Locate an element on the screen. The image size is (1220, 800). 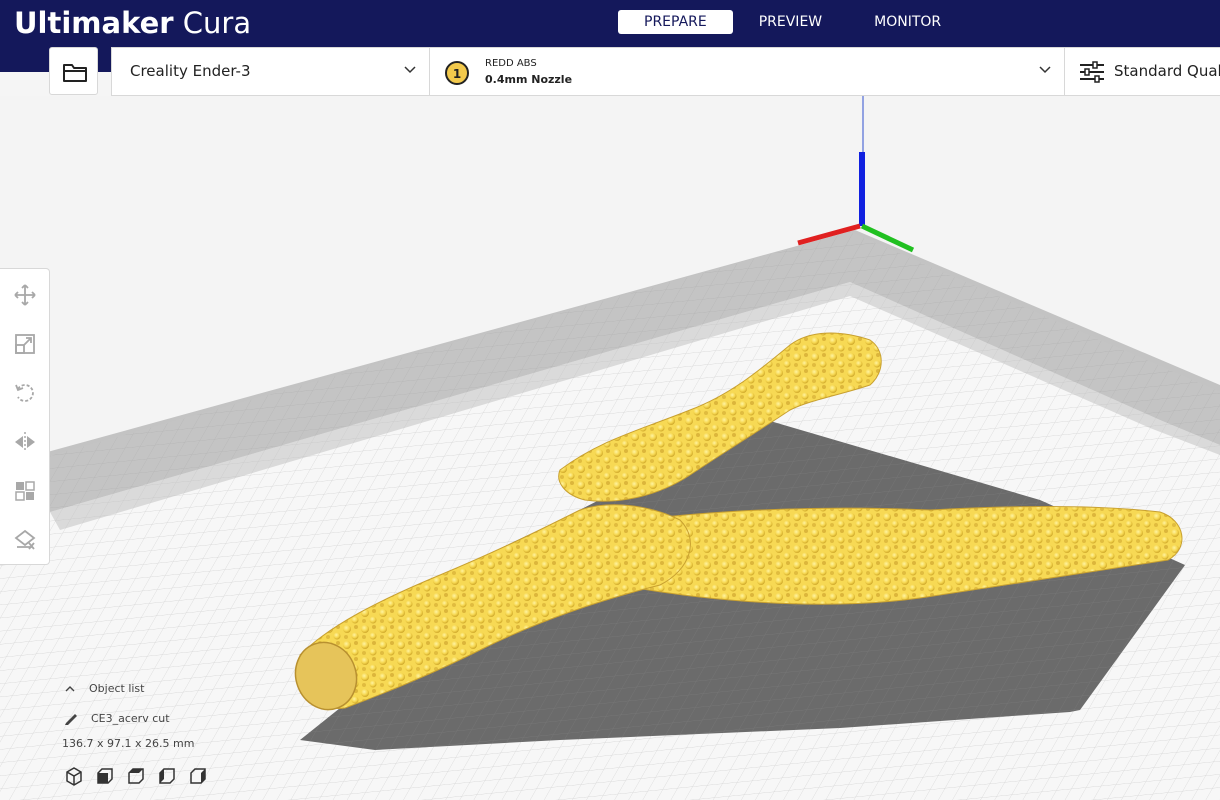
brand-name: Ultimaker is located at coordinates (94, 23).